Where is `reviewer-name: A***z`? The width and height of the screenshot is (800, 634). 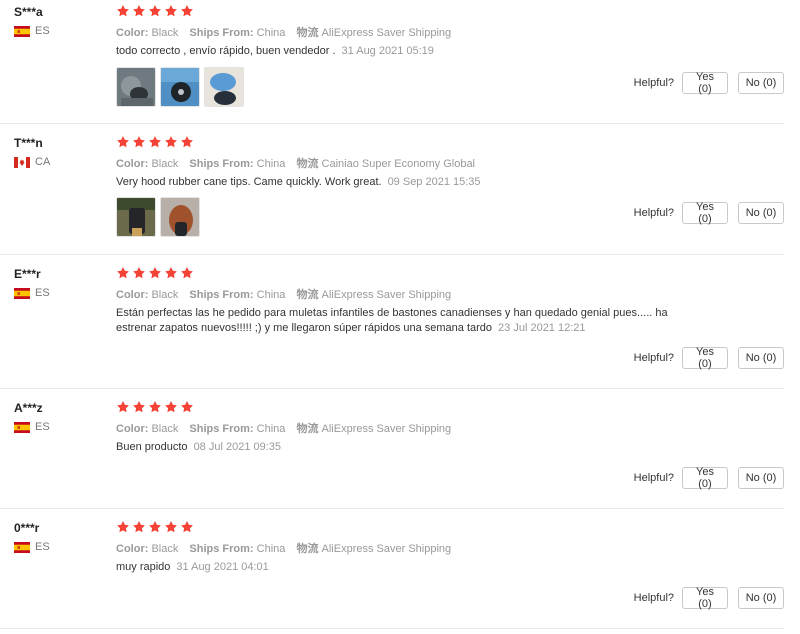 reviewer-name: A***z is located at coordinates (28, 408).